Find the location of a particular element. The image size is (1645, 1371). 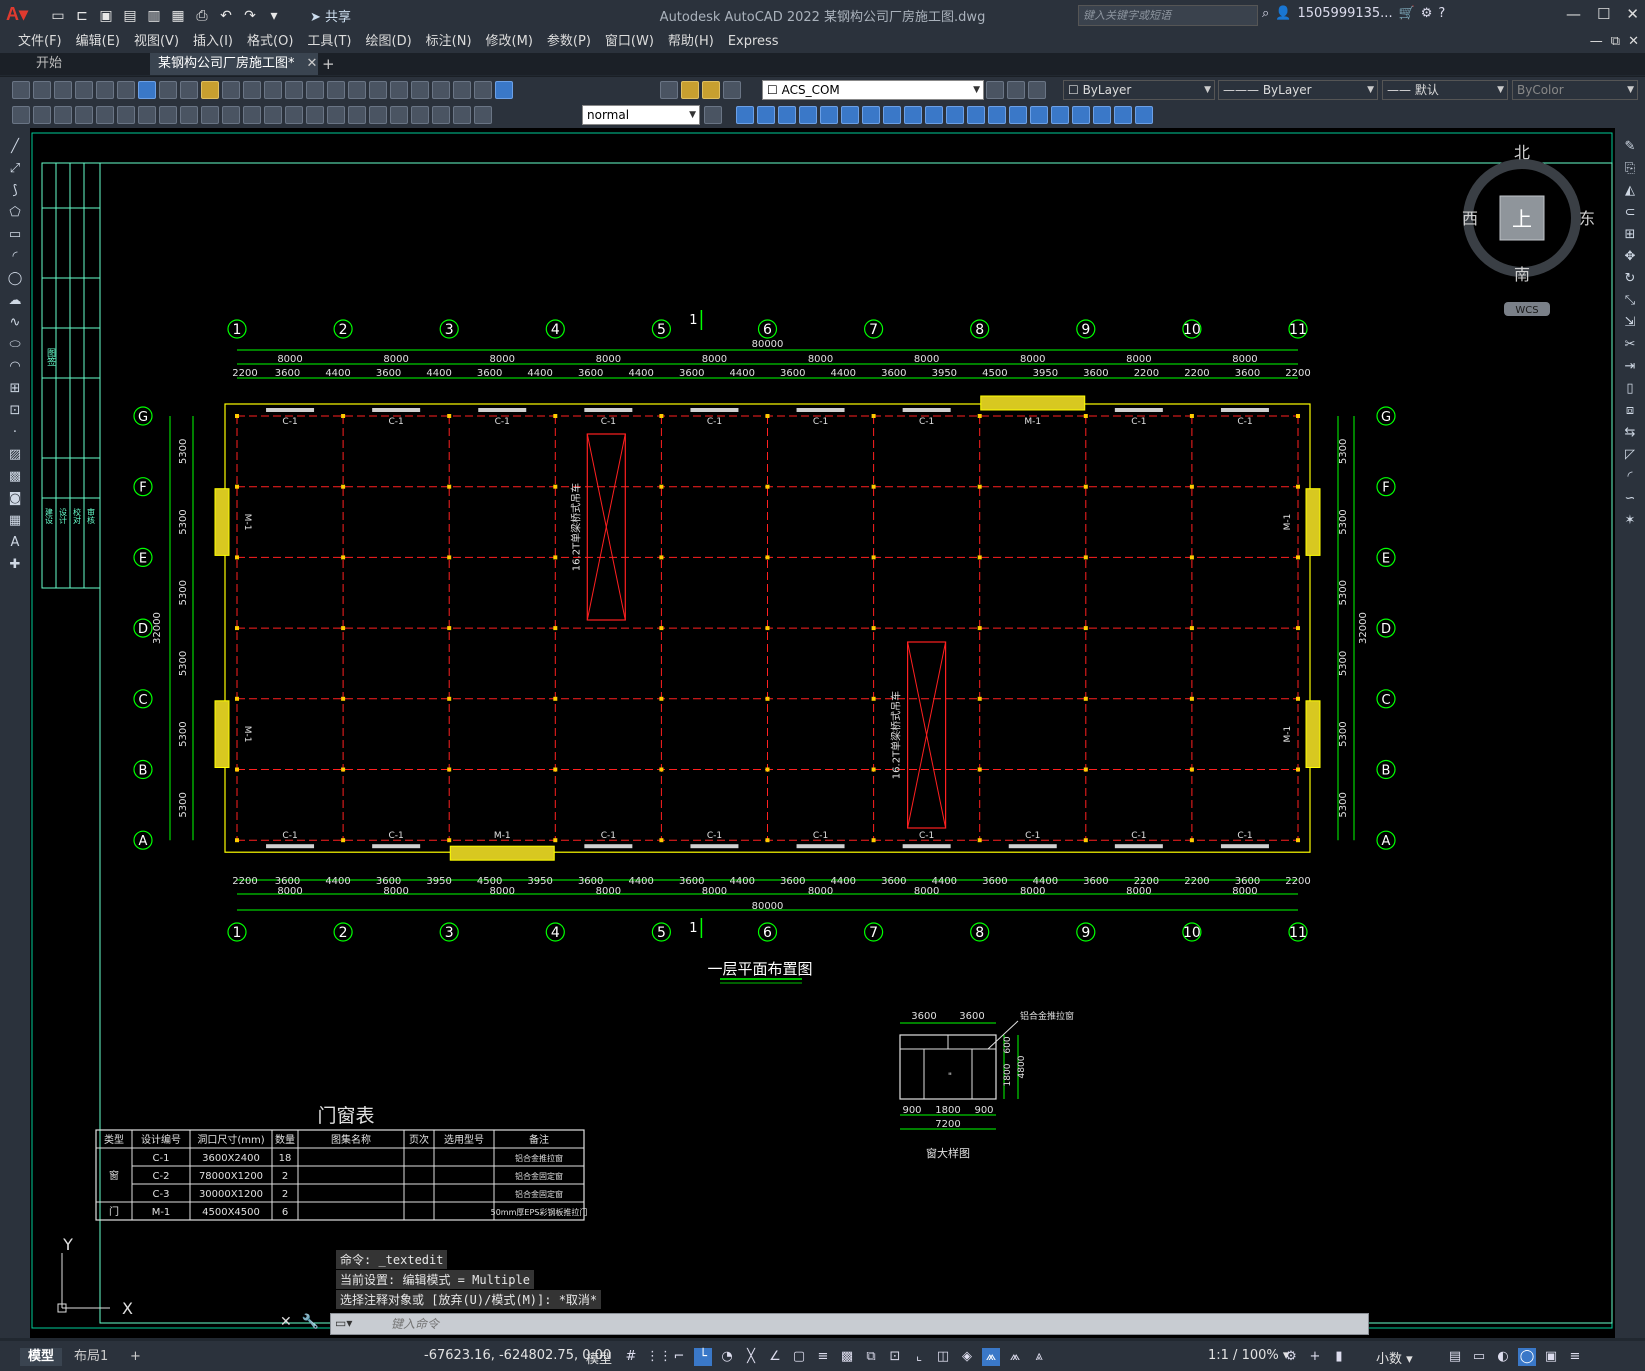

ordinate-icon is located at coordinates (147, 115).